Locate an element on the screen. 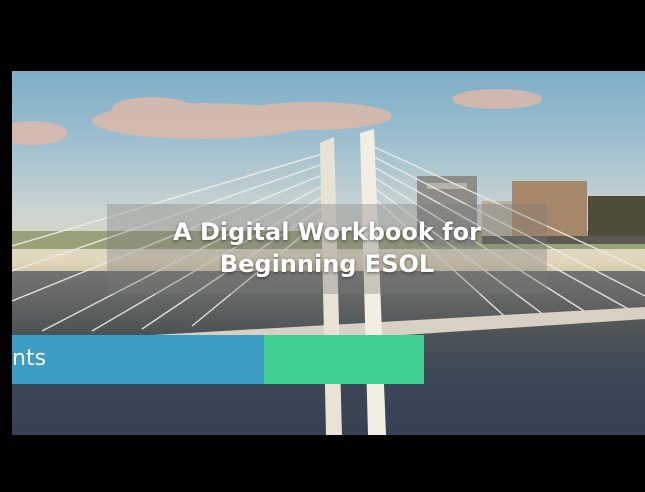 The height and width of the screenshot is (492, 645). lower-third-banner: nts is located at coordinates (218, 359).